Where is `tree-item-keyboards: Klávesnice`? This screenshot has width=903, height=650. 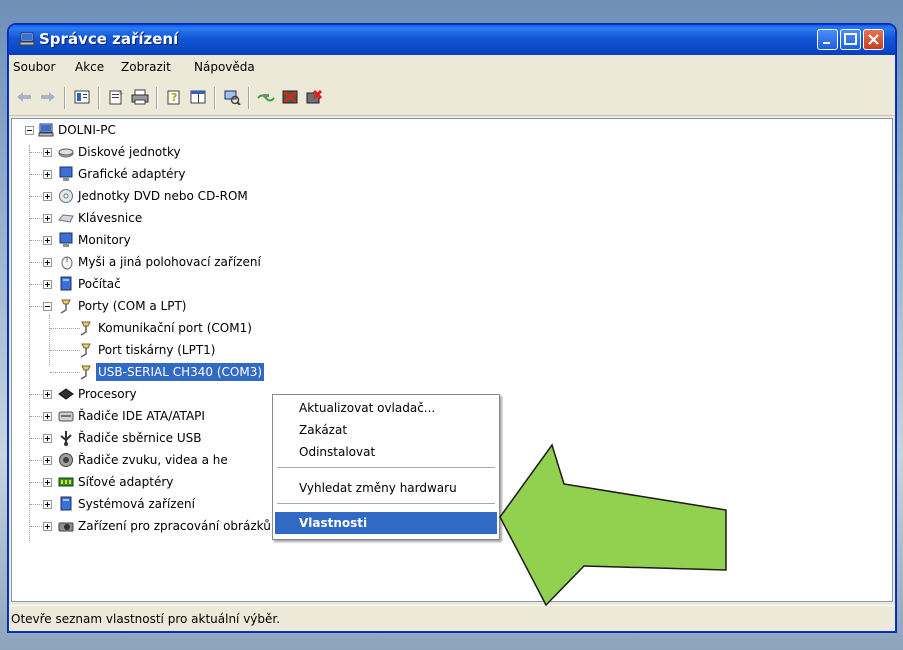 tree-item-keyboards: Klávesnice is located at coordinates (138, 218).